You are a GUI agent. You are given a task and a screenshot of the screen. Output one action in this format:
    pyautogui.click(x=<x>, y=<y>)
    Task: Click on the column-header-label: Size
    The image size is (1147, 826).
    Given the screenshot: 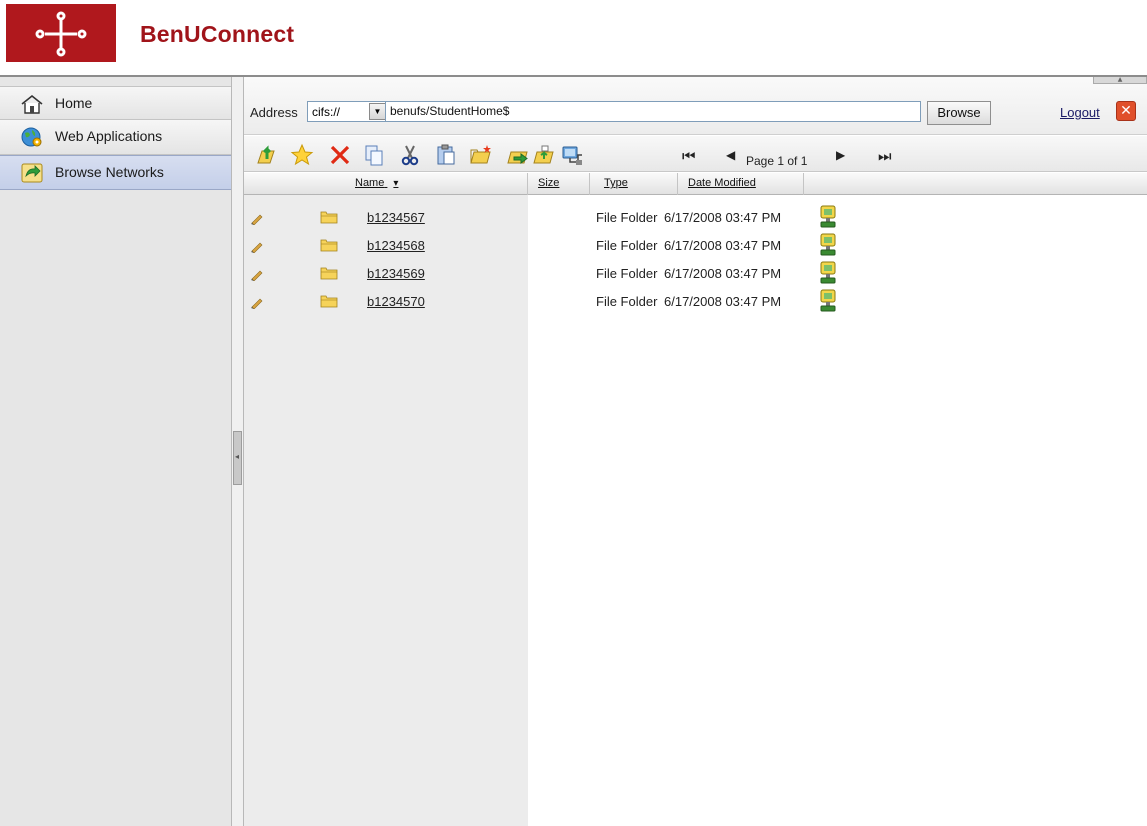 What is the action you would take?
    pyautogui.click(x=549, y=183)
    